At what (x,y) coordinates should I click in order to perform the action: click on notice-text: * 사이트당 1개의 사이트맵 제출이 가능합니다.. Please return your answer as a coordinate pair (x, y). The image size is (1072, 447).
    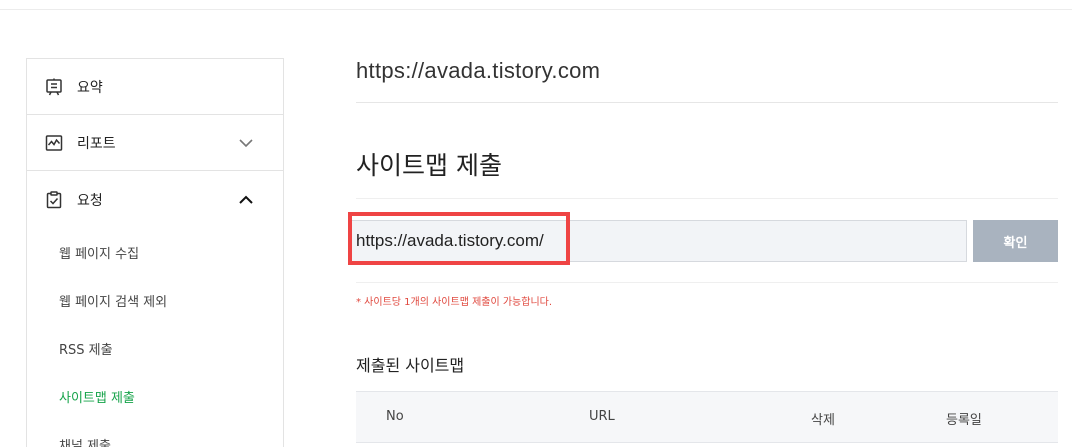
    Looking at the image, I should click on (454, 302).